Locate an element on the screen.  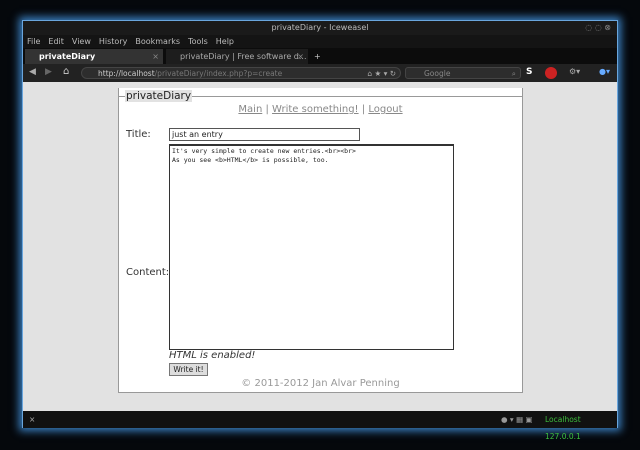
menu-history: History is located at coordinates (113, 41).